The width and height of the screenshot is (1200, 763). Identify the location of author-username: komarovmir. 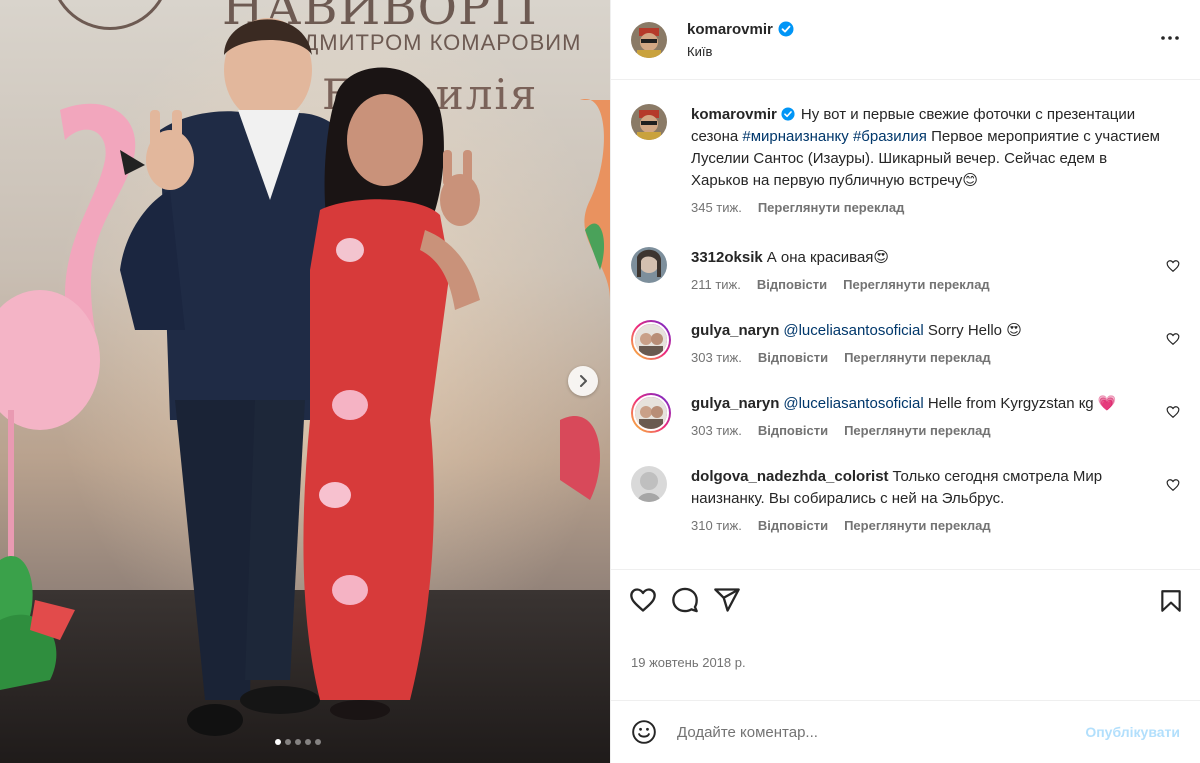
(730, 29).